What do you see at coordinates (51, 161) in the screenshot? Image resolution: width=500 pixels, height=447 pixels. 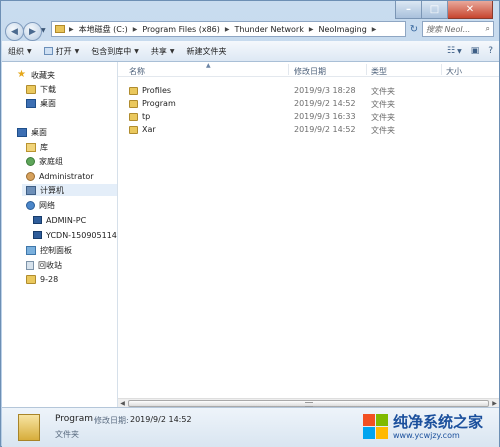 I see `nav-item-label: 家庭组` at bounding box center [51, 161].